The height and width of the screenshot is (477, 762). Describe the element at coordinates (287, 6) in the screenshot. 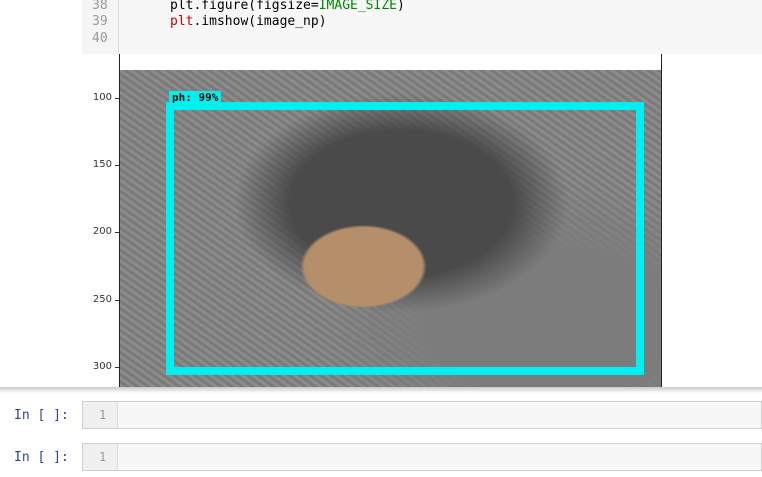

I see `code-line: plt.figure(figsize=IMAGE_SIZE)` at that location.